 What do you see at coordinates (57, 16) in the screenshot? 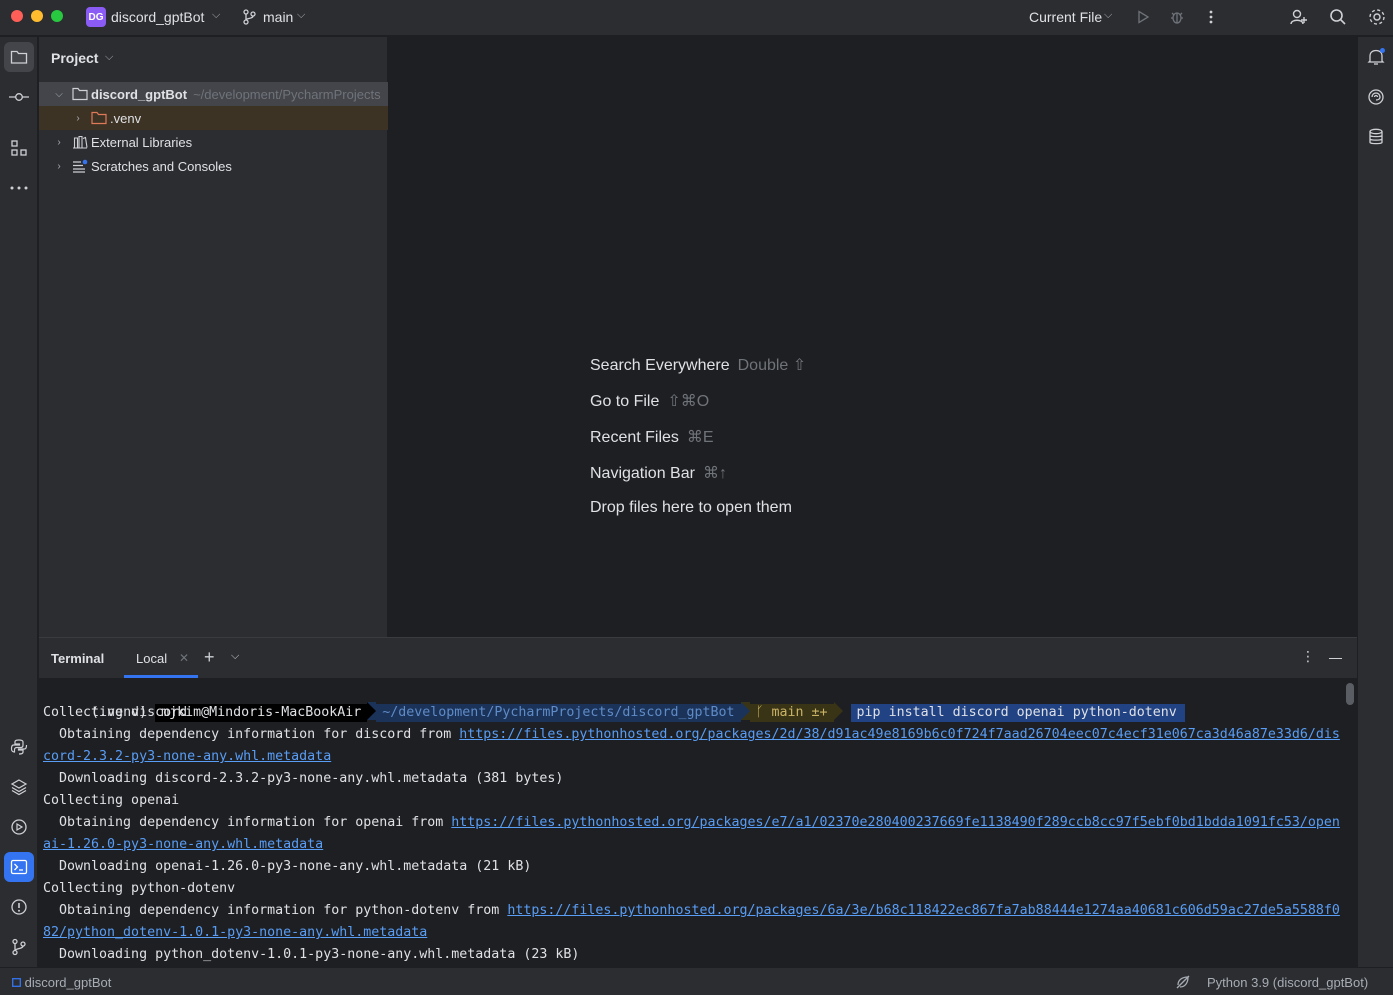
I see `zoom-window-button` at bounding box center [57, 16].